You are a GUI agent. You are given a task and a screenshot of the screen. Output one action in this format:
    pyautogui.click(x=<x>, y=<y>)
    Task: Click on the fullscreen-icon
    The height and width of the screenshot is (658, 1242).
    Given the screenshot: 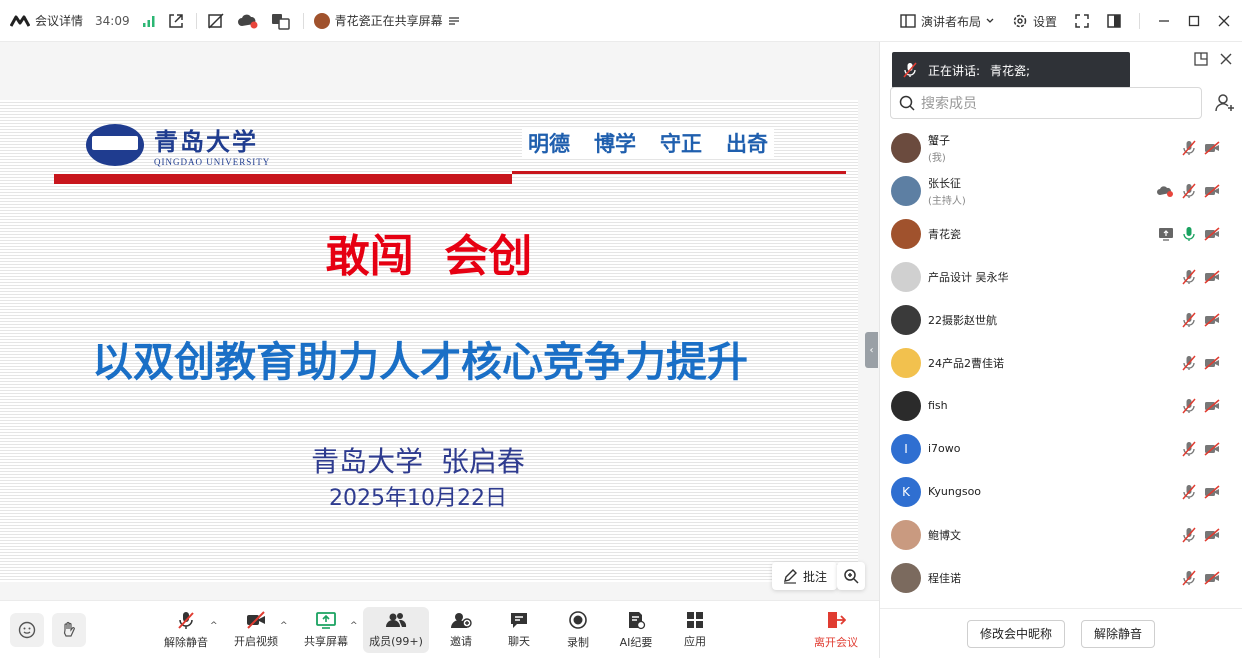 What is the action you would take?
    pyautogui.click(x=1082, y=21)
    